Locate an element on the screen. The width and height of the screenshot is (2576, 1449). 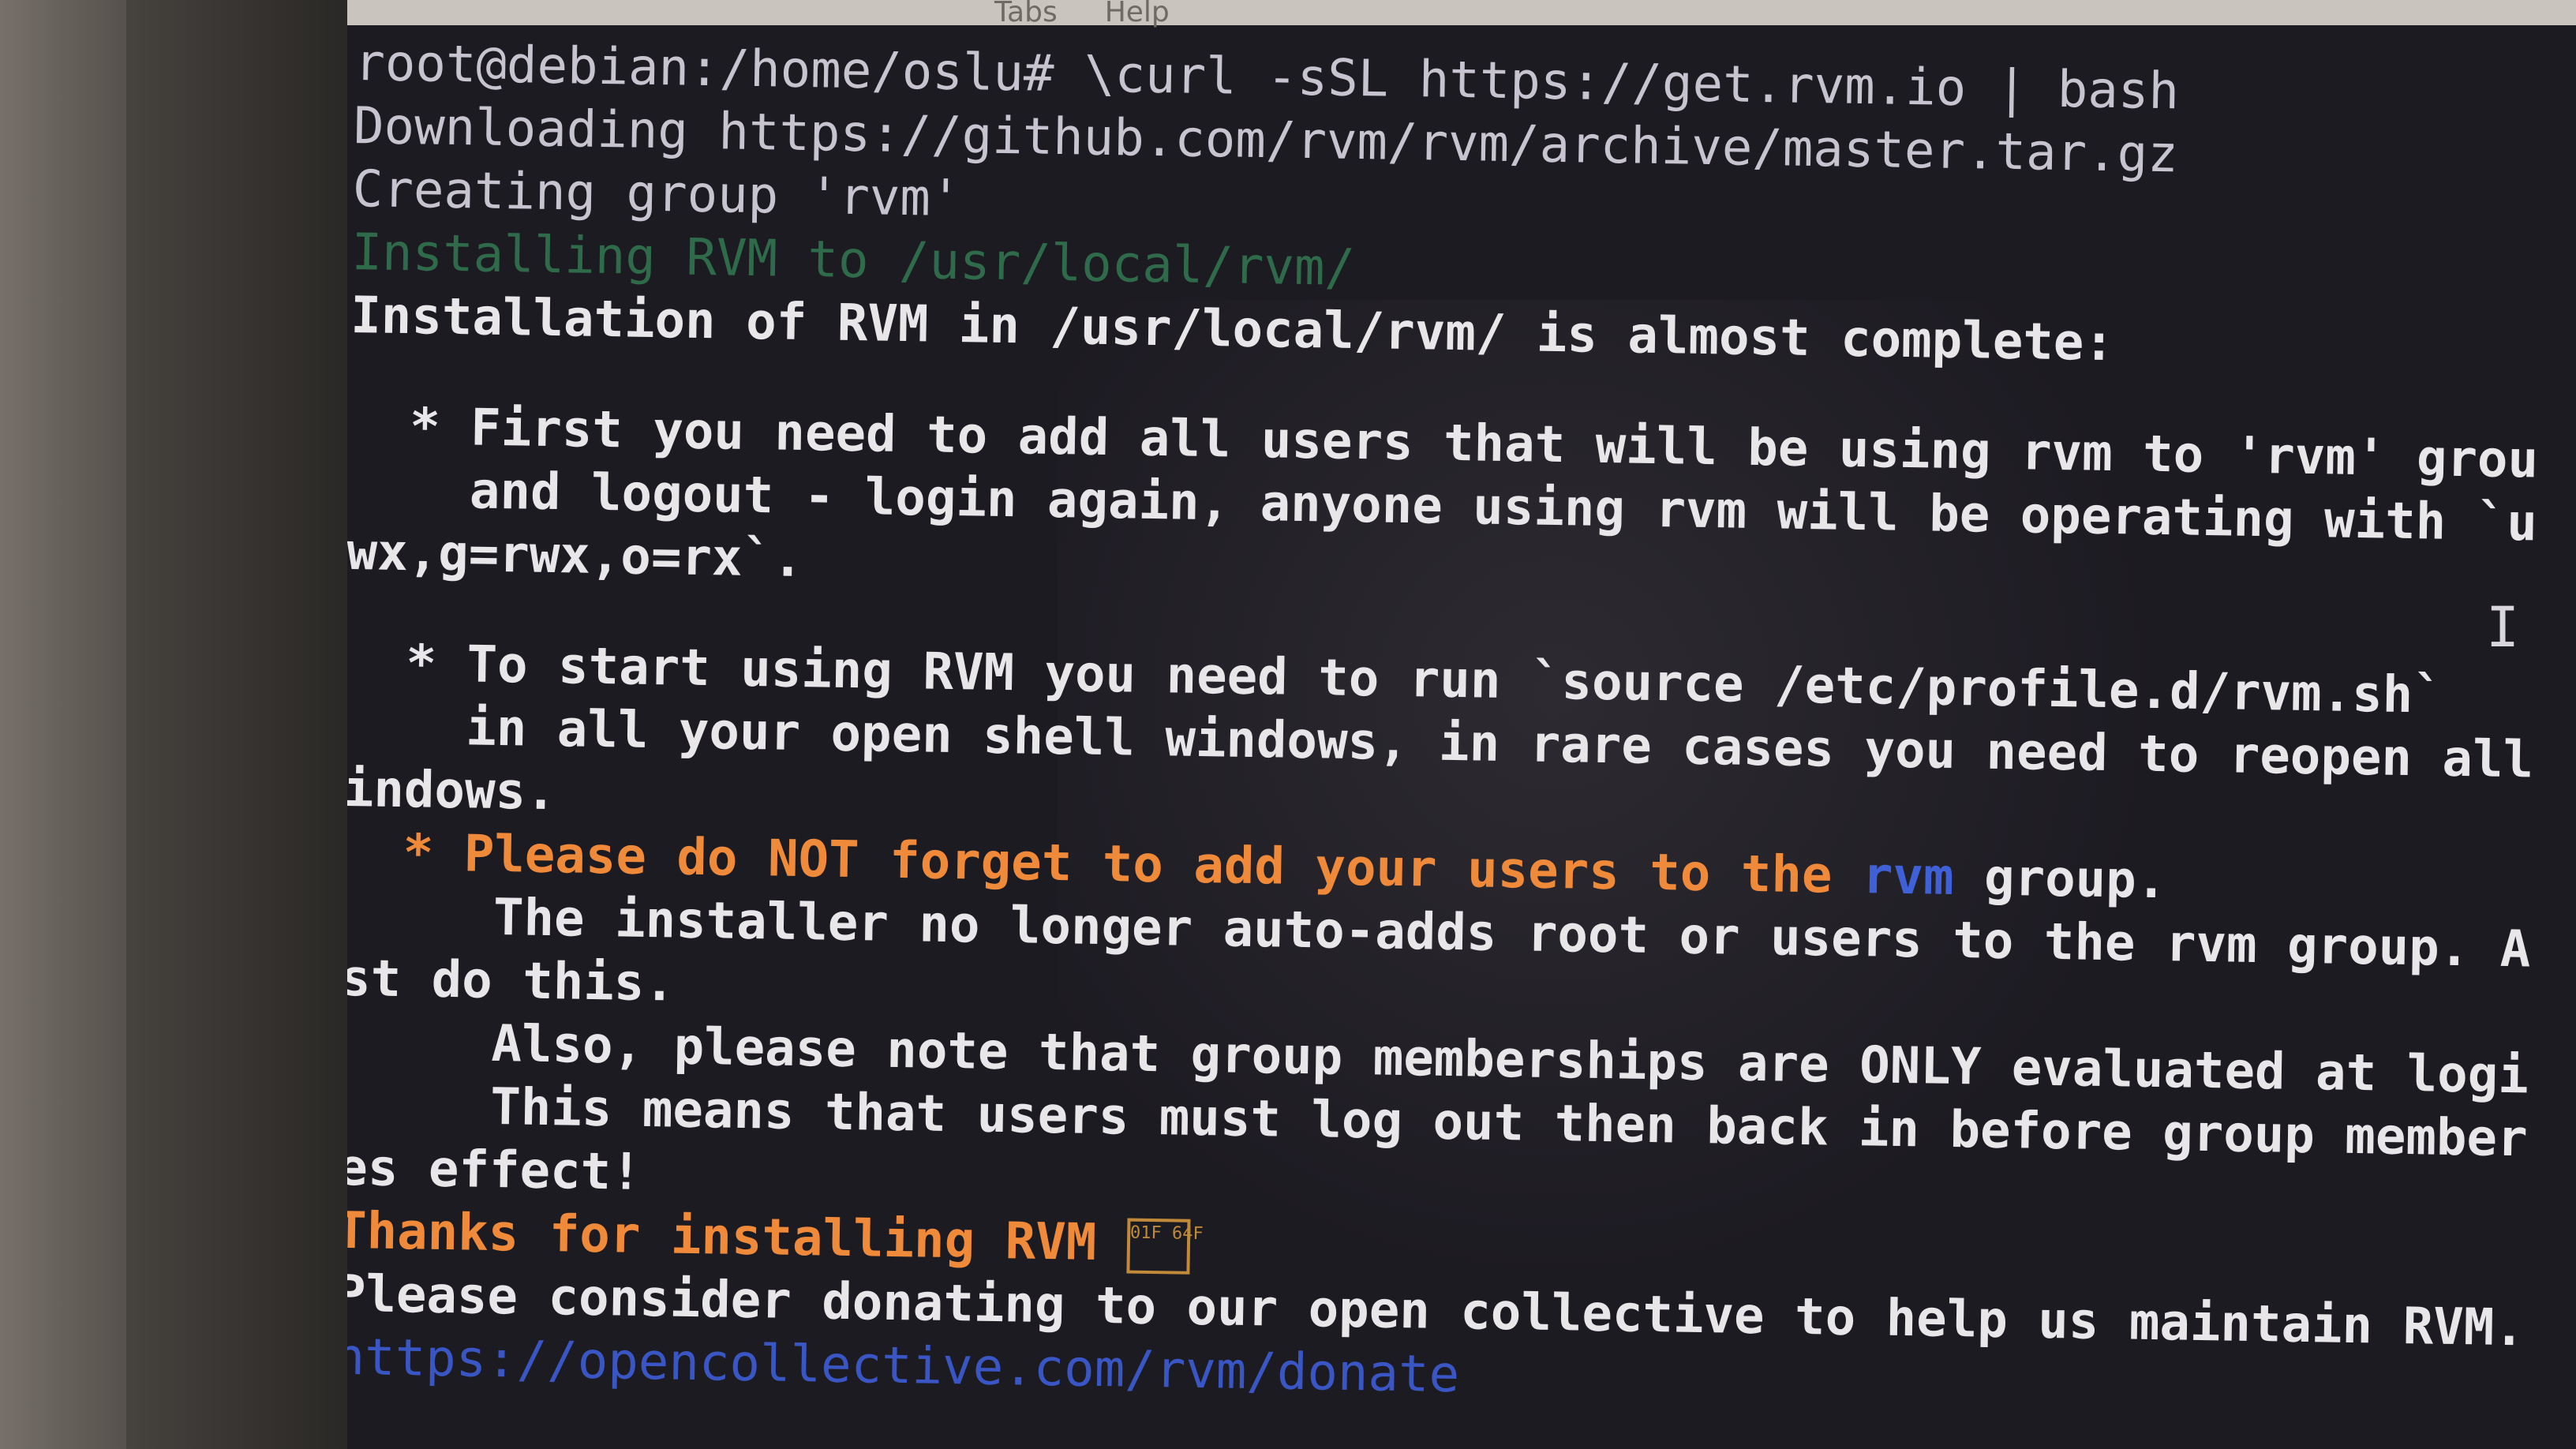
rvm-group-highlight: rvm is located at coordinates (1908, 877).